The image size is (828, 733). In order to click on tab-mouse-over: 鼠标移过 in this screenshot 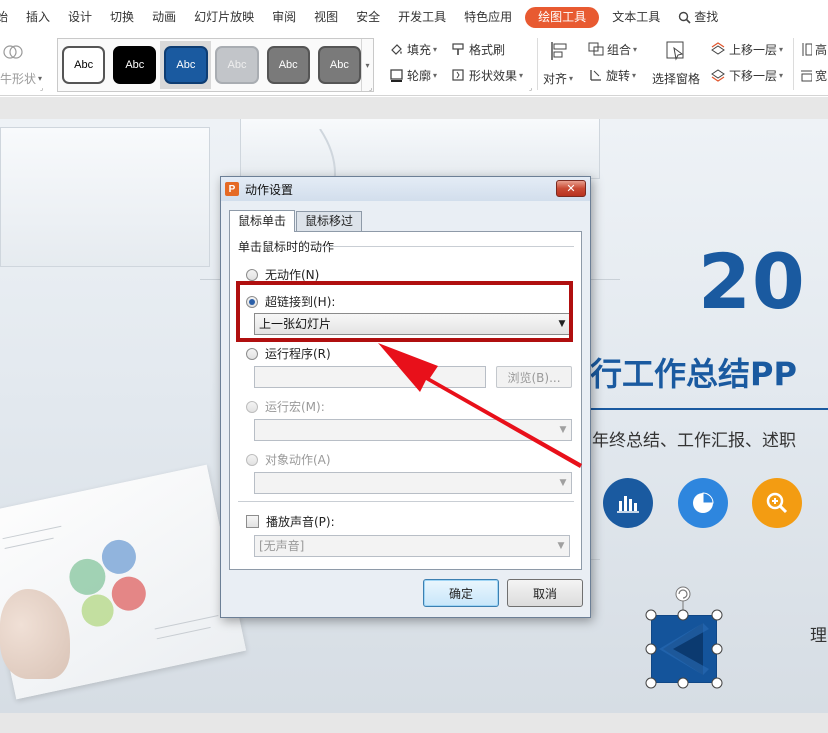, I will do `click(329, 221)`.